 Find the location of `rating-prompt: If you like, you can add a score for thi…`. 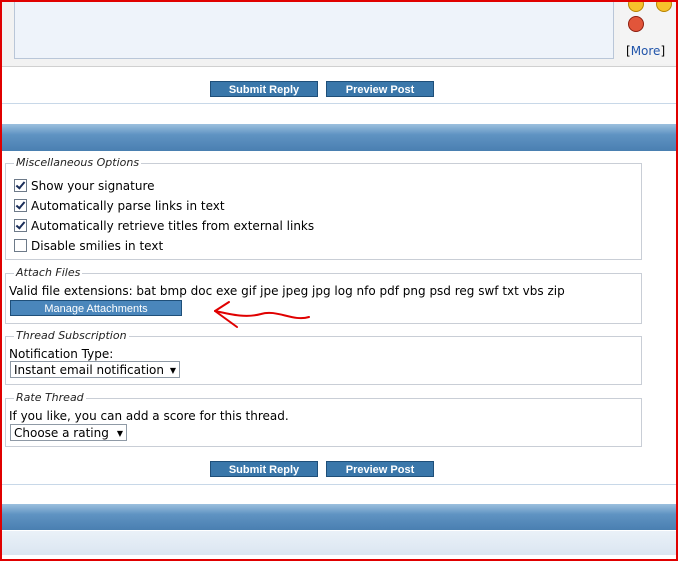

rating-prompt: If you like, you can add a score for thi… is located at coordinates (149, 416).